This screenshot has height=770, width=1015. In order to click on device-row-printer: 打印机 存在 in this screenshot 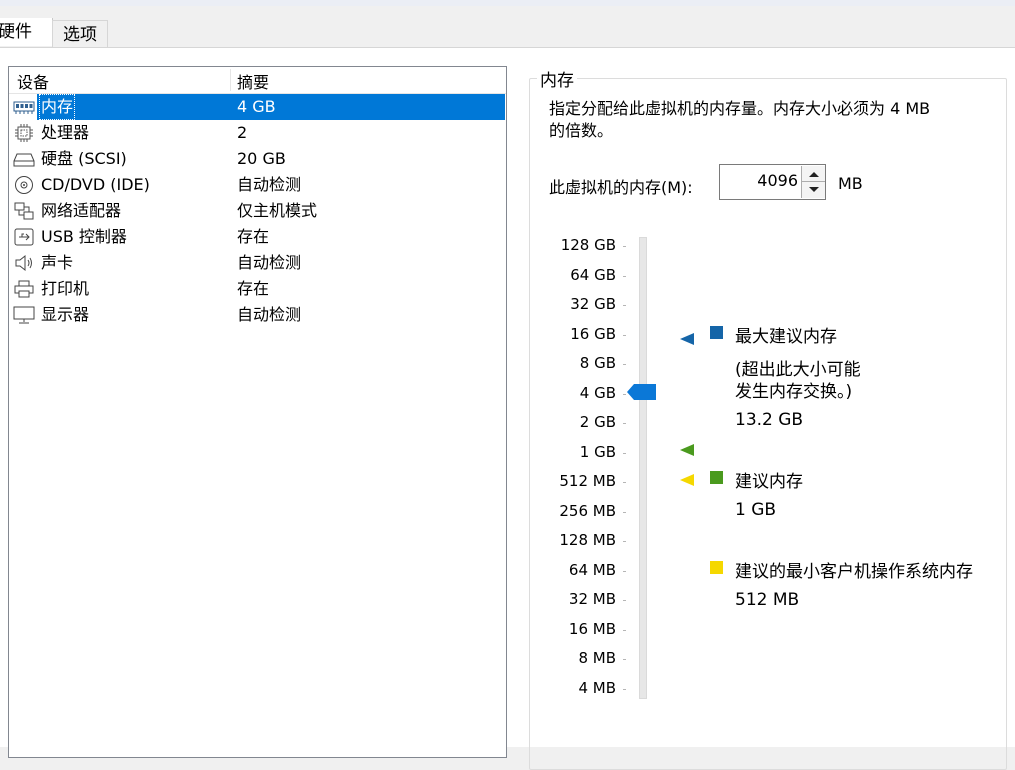, I will do `click(257, 289)`.